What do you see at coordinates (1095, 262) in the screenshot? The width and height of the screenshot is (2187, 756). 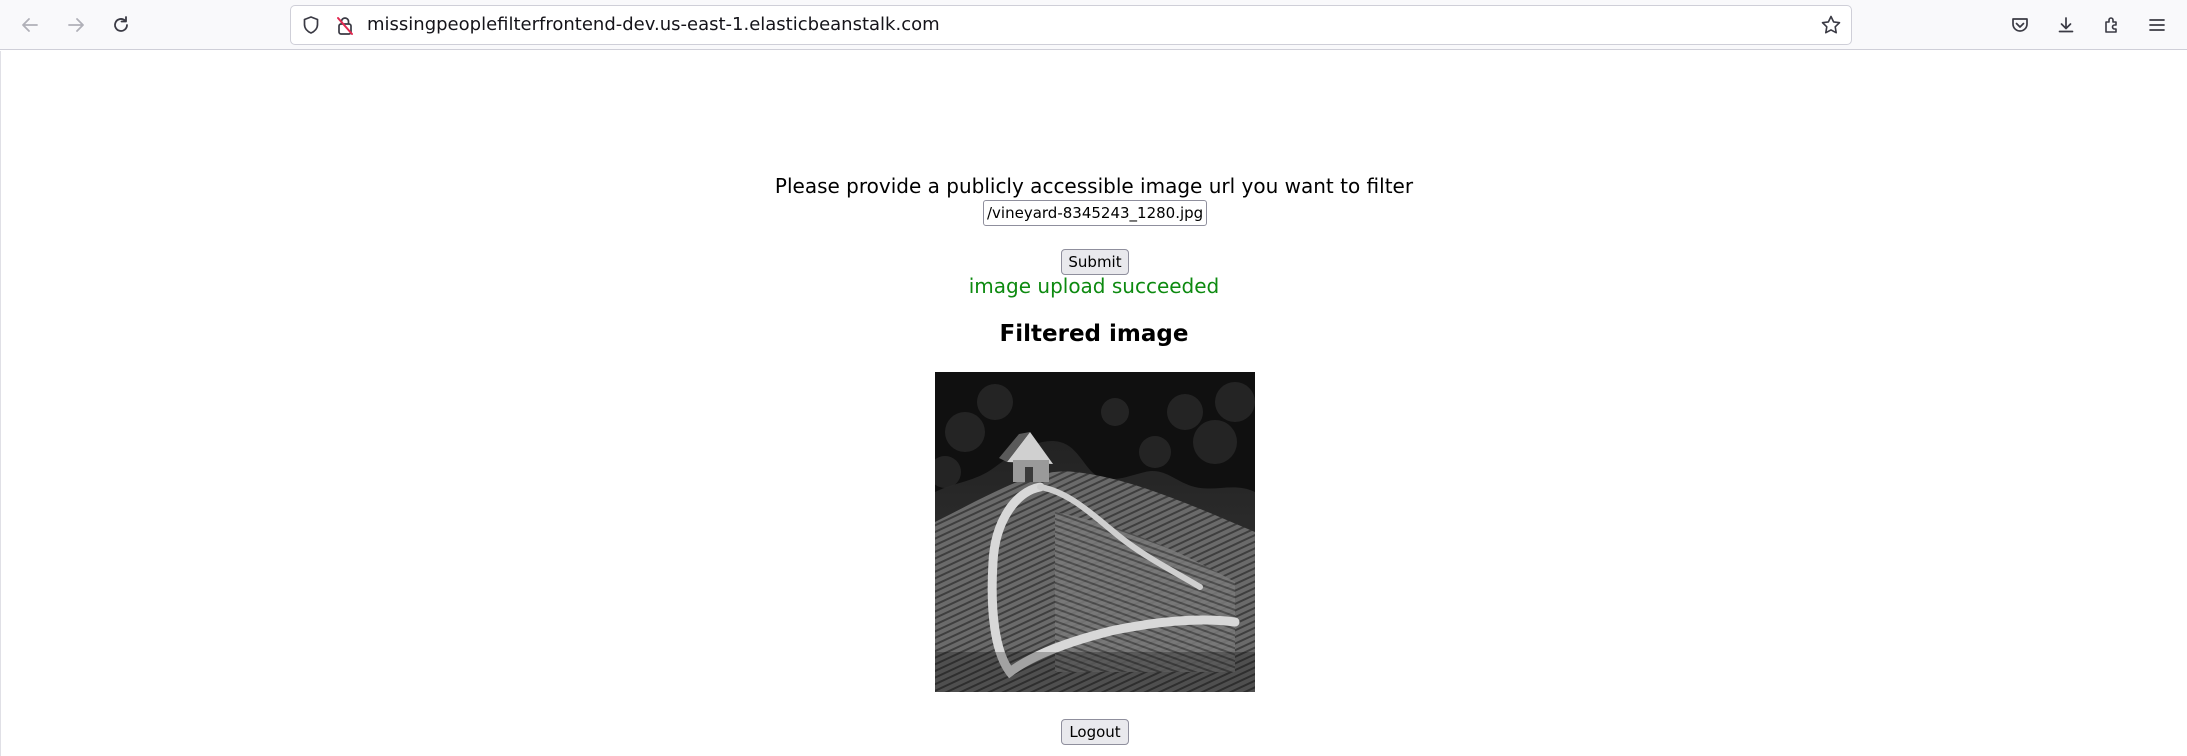 I see `submit-button: Submit` at bounding box center [1095, 262].